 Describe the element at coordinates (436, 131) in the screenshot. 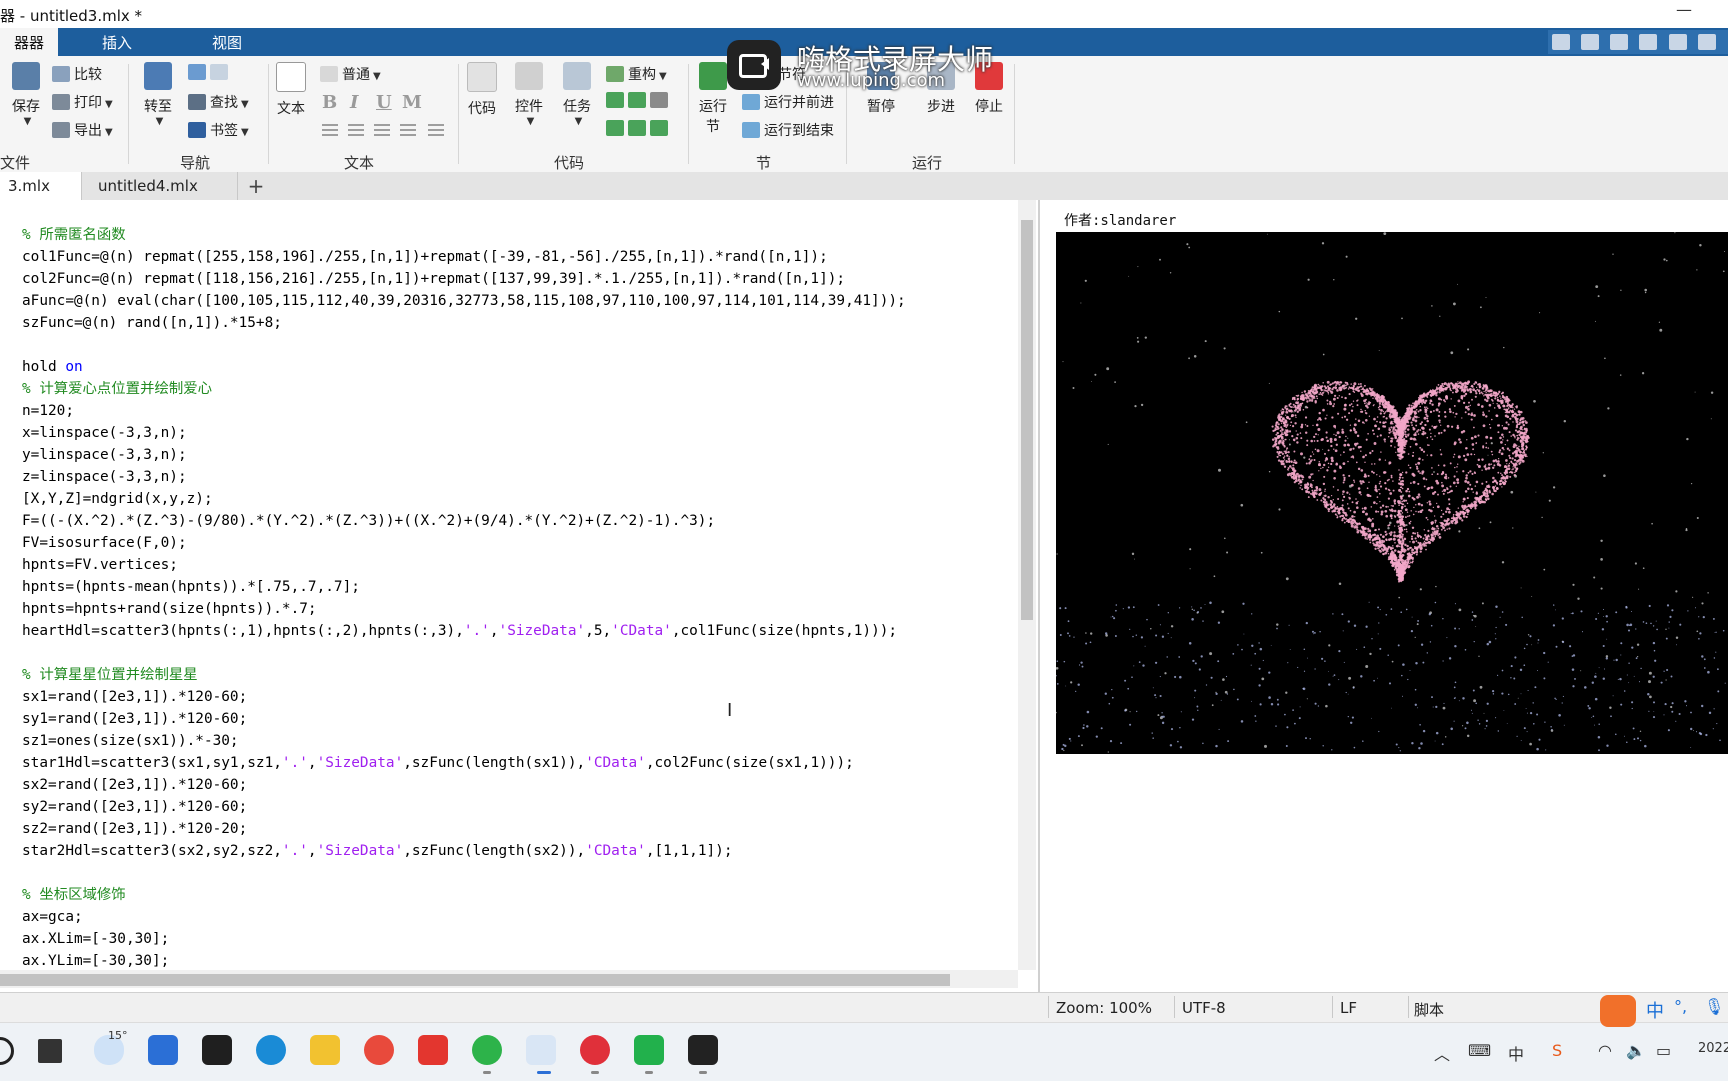

I see `align-right-icon` at that location.